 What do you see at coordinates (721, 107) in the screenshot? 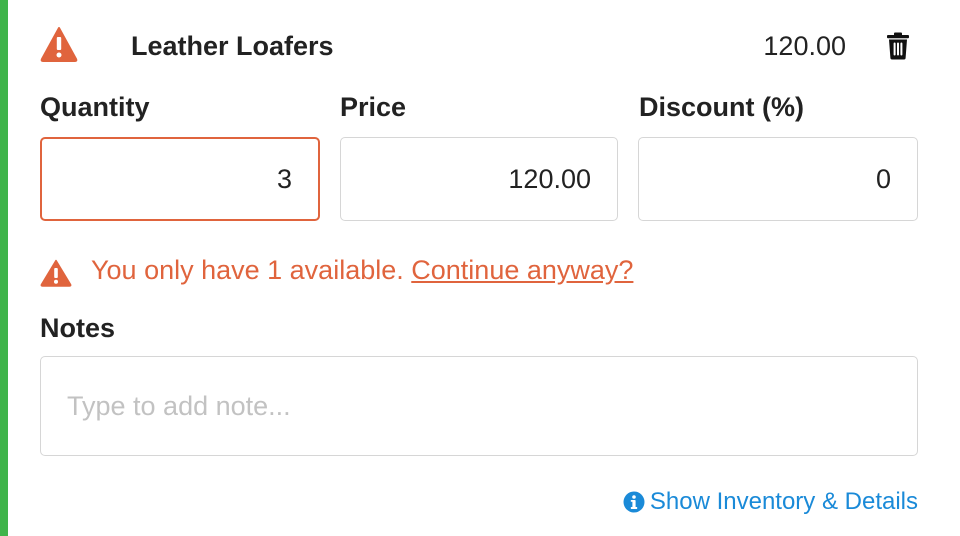
I see `discount-label: Discount (%)` at bounding box center [721, 107].